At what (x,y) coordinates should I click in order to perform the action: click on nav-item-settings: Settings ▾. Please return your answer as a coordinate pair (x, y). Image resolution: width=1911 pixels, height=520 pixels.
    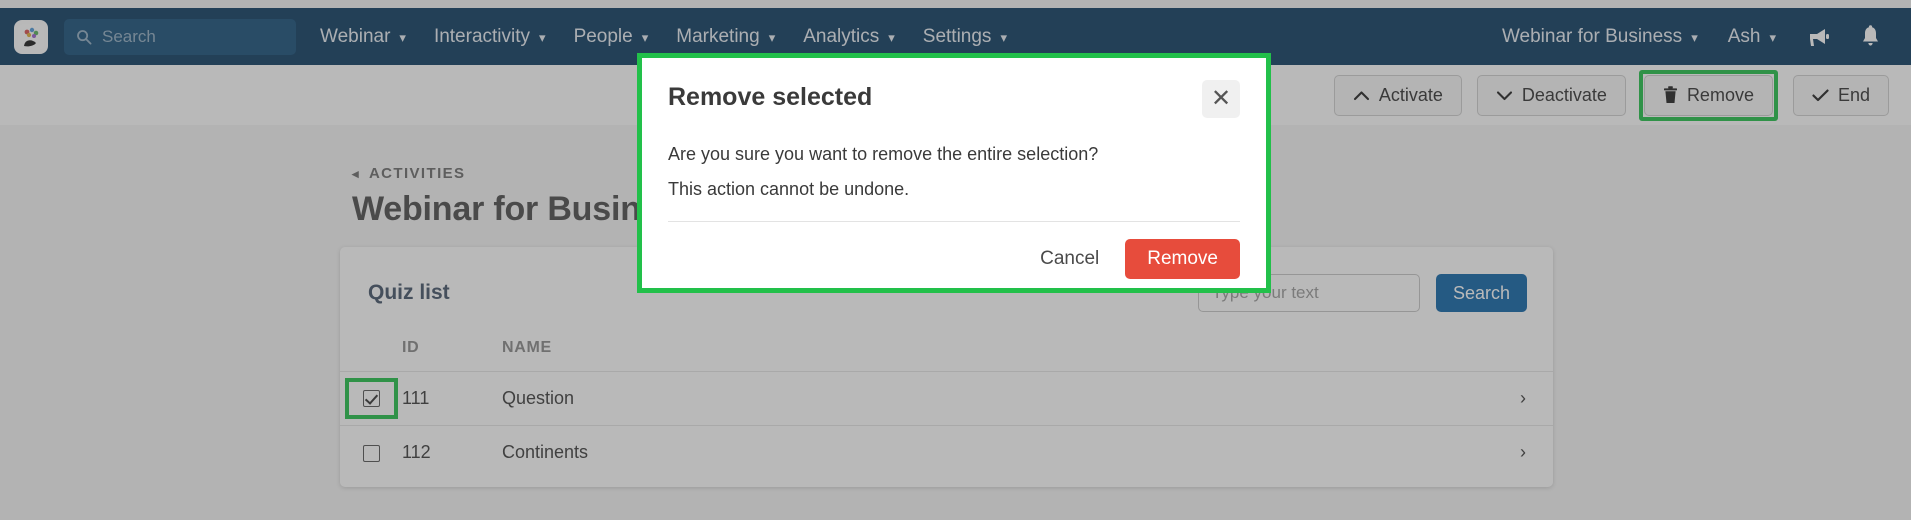
    Looking at the image, I should click on (965, 37).